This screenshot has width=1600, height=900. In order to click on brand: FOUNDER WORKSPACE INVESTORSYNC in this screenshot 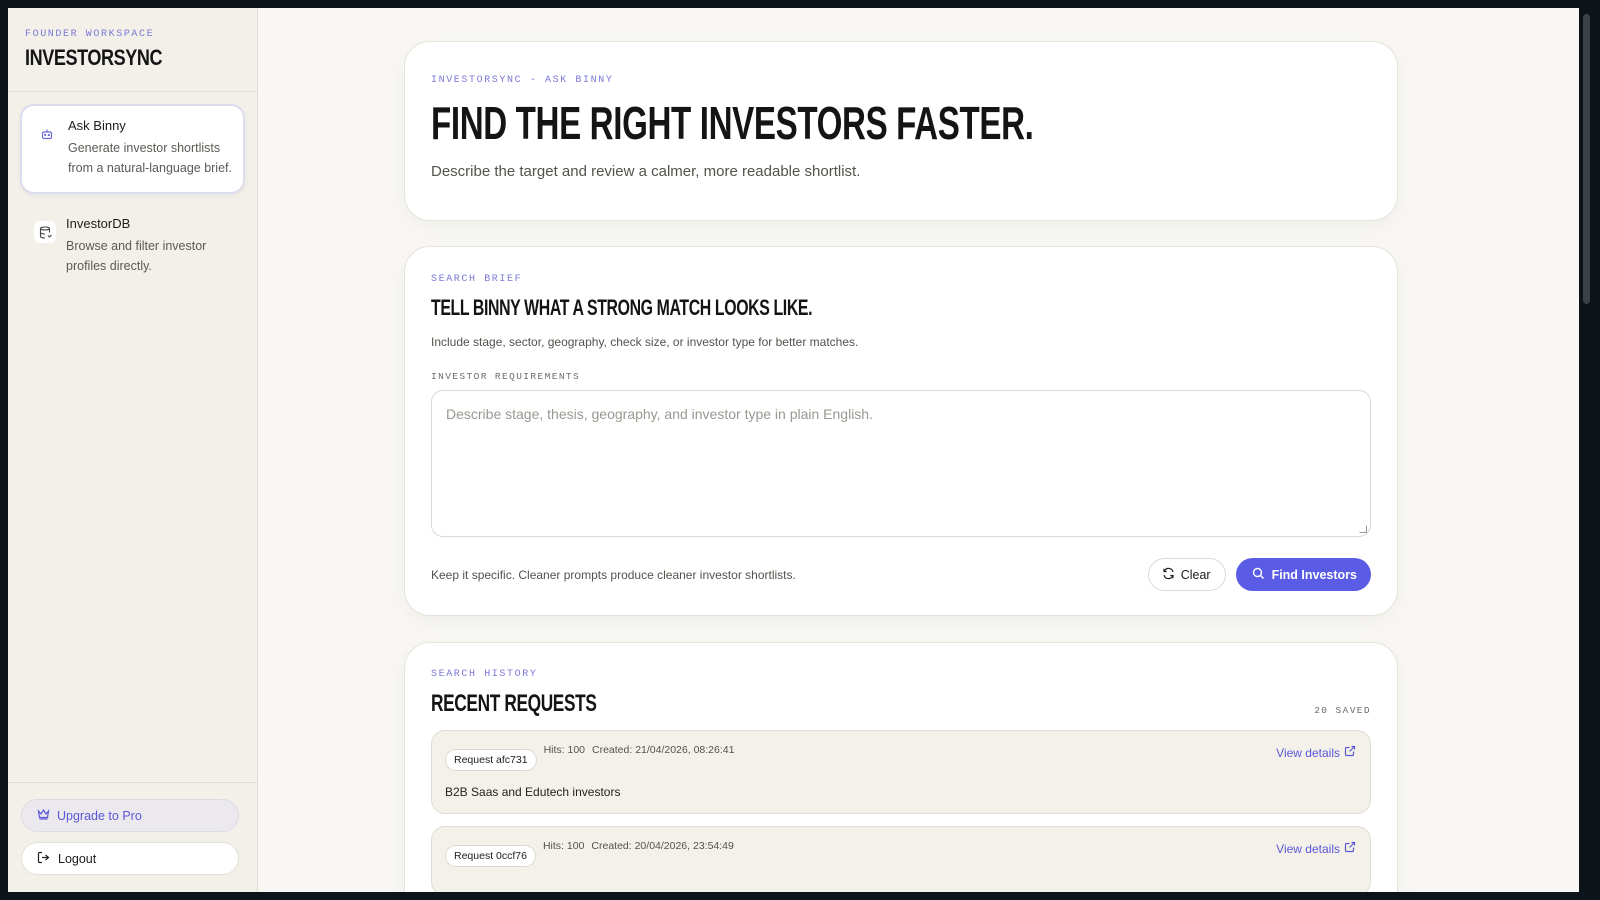, I will do `click(132, 50)`.